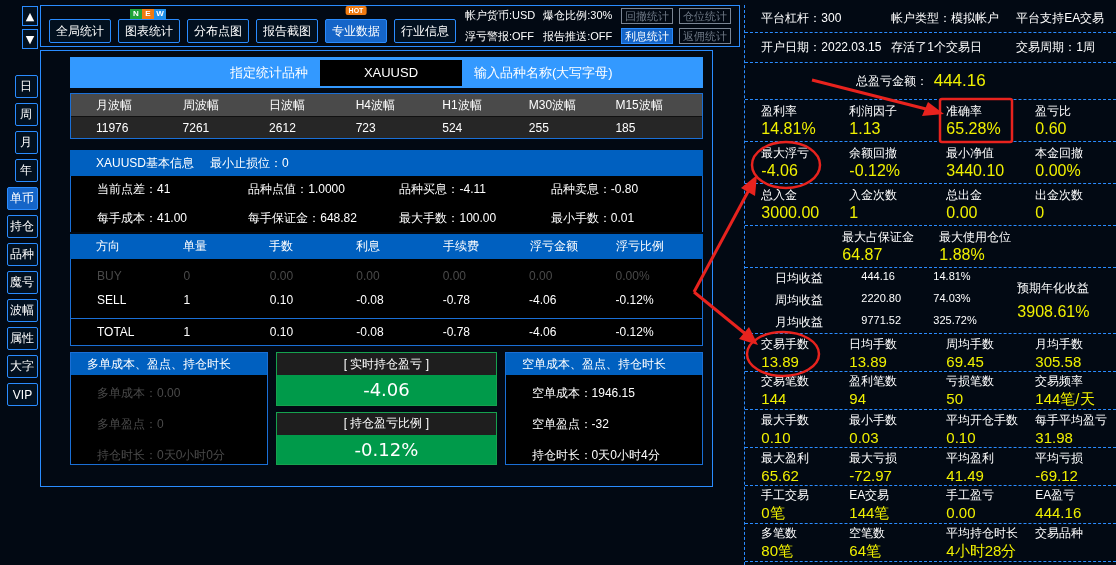 This screenshot has height=565, width=1116. What do you see at coordinates (1056, 47) in the screenshot?
I see `account-info: 交易周期：1周` at bounding box center [1056, 47].